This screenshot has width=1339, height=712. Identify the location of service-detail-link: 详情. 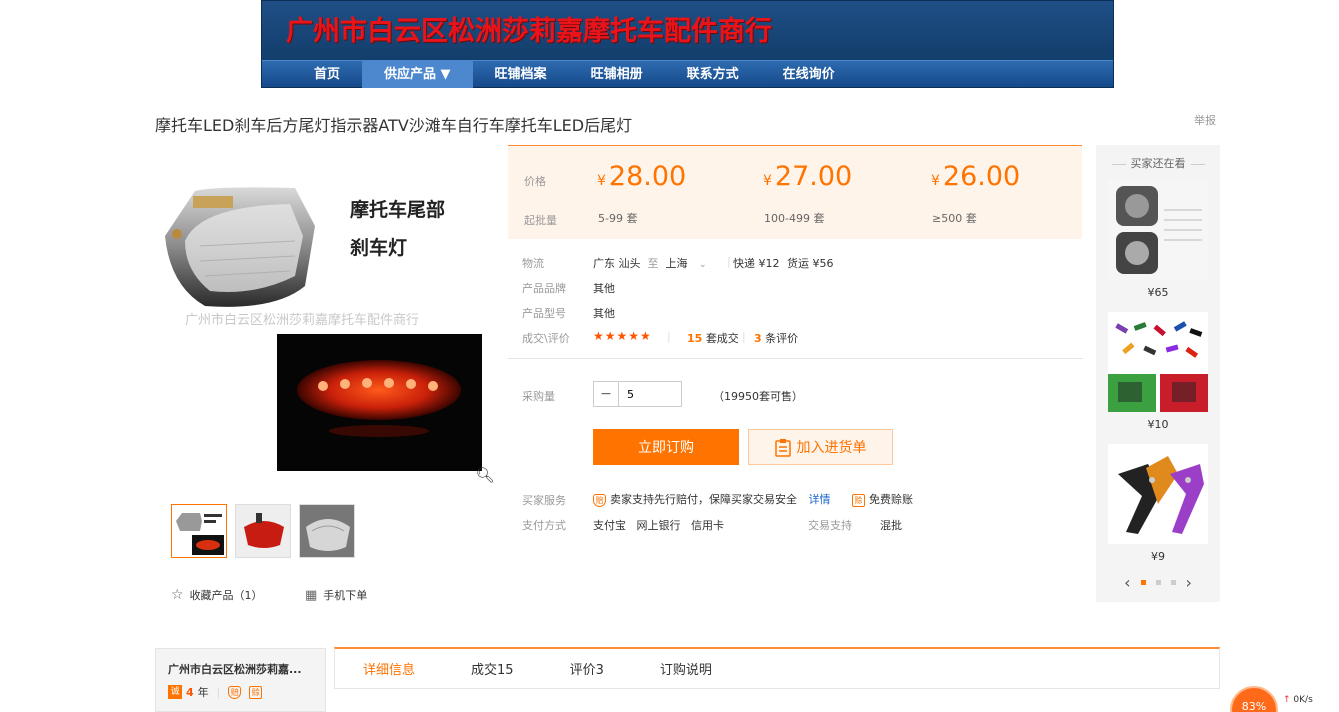
(820, 499).